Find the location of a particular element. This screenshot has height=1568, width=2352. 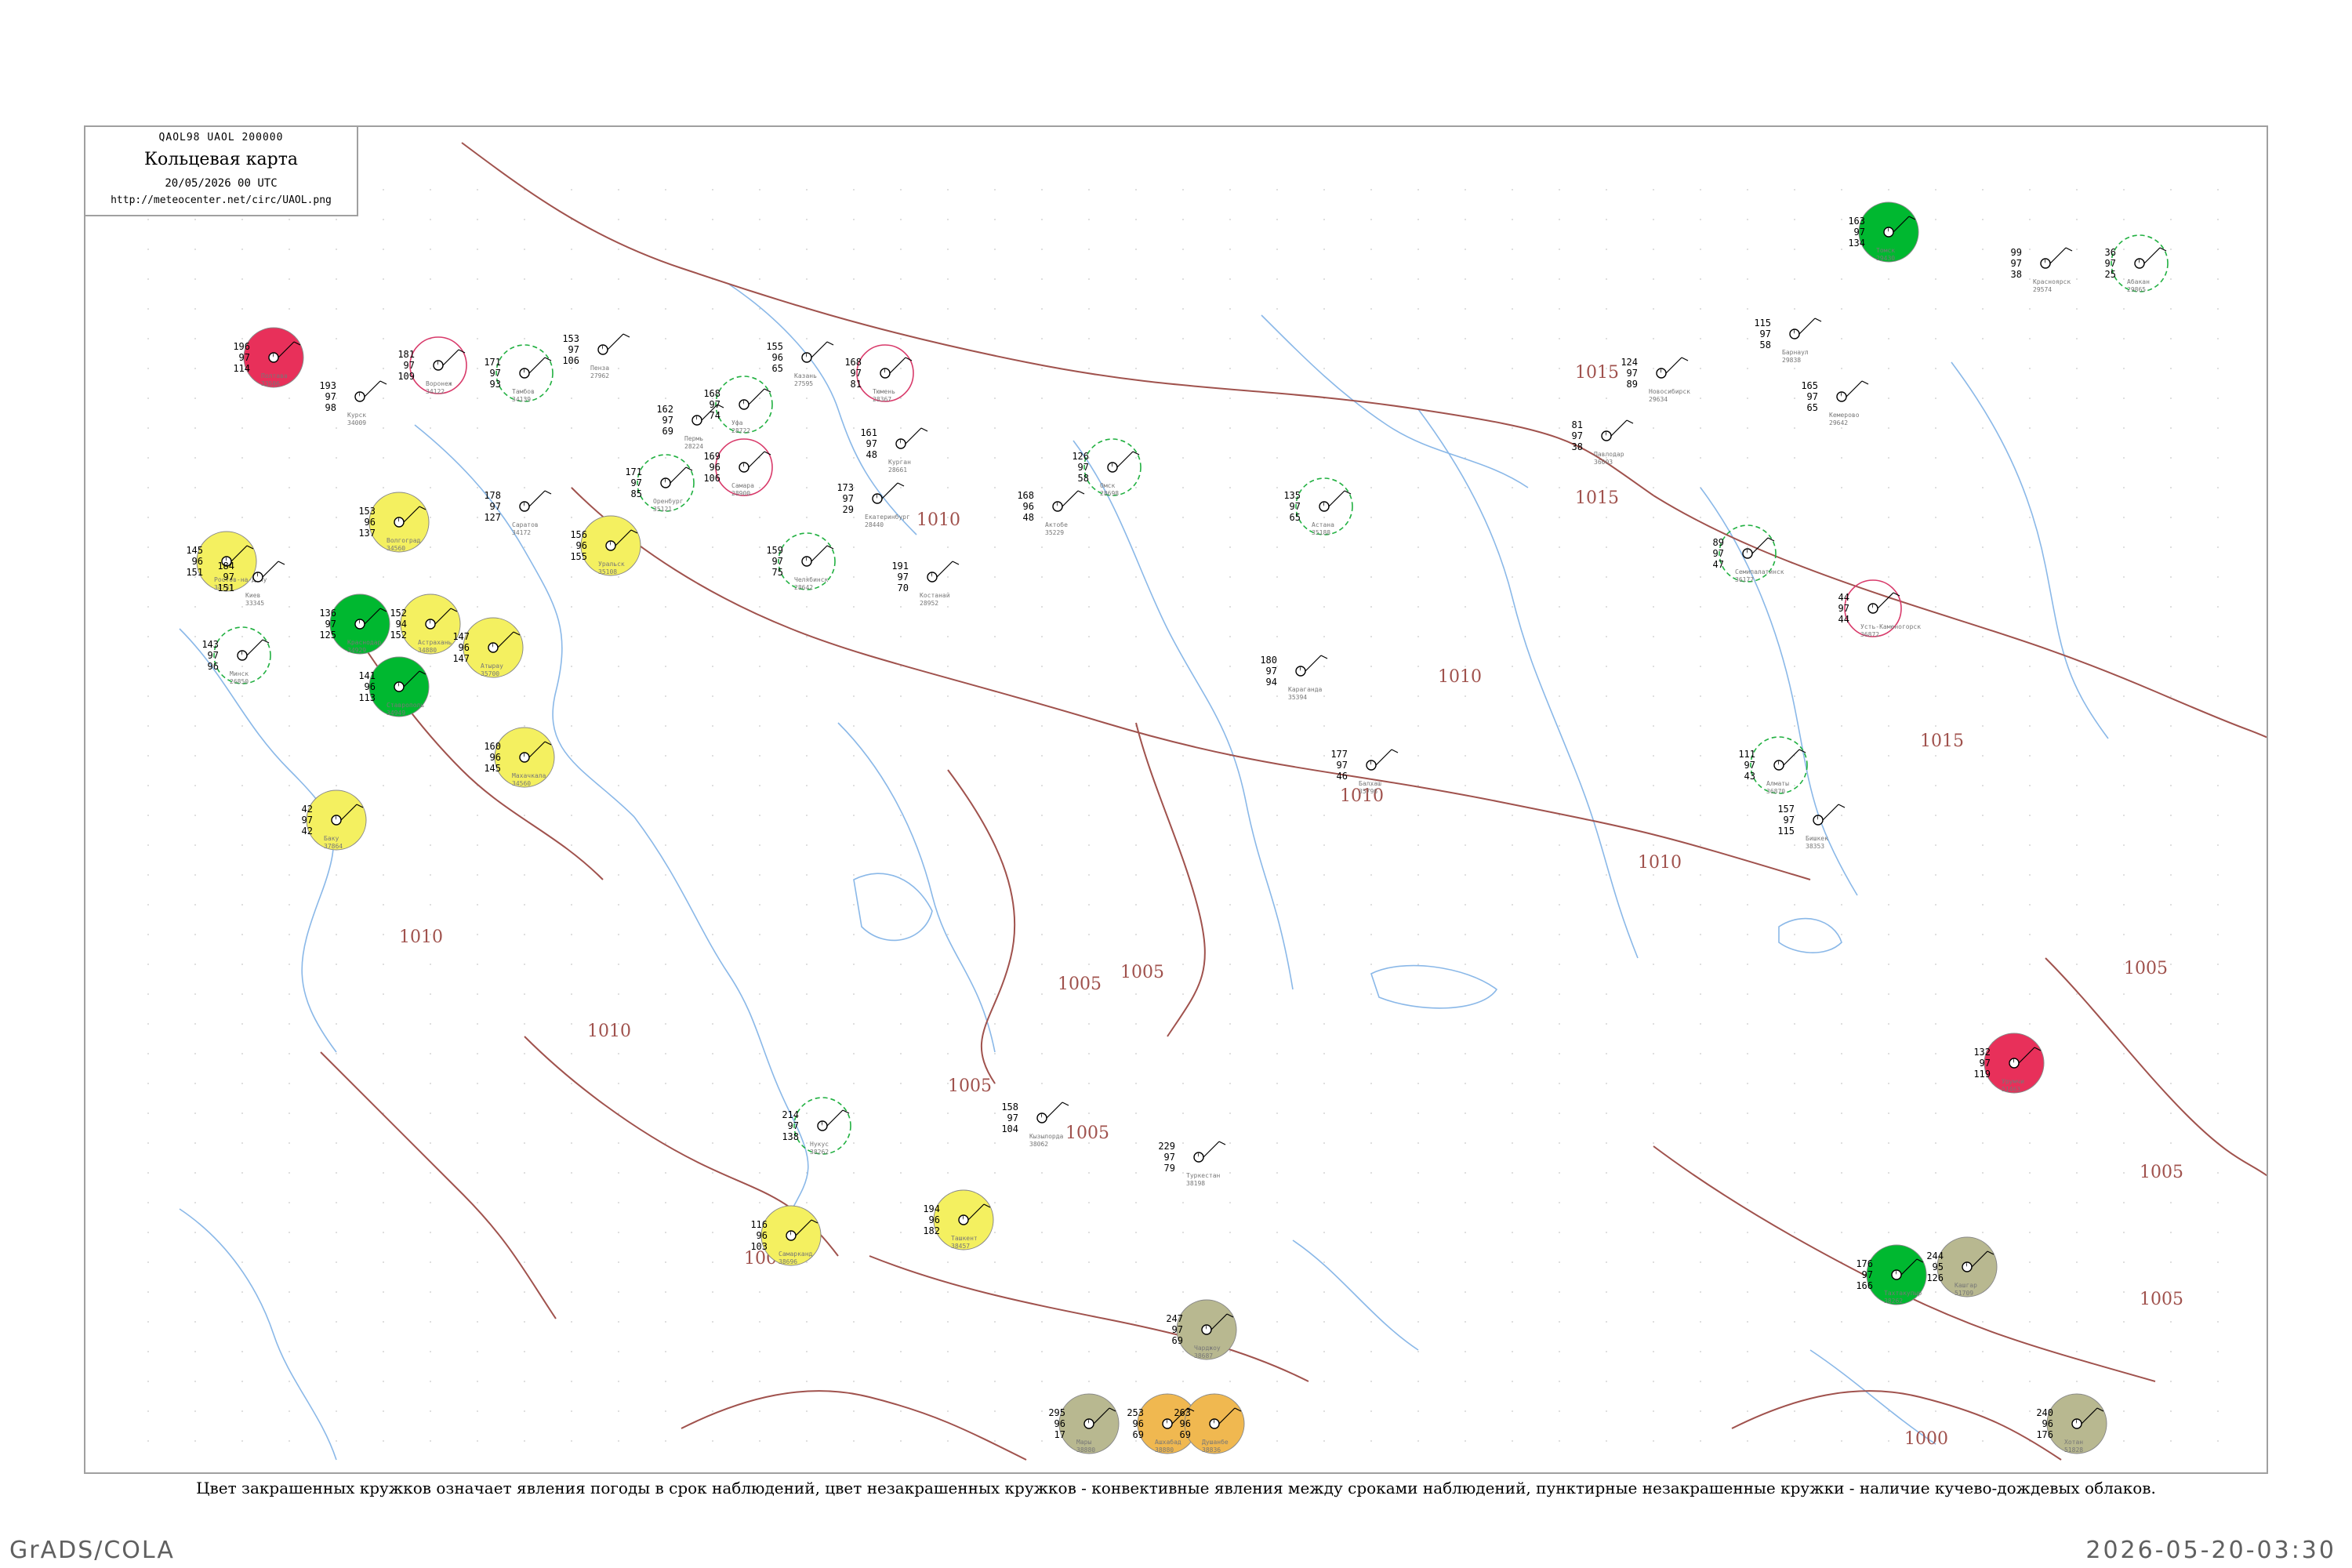

station-plot: 2299779Туркестан38198 is located at coordinates (1192, 1164).